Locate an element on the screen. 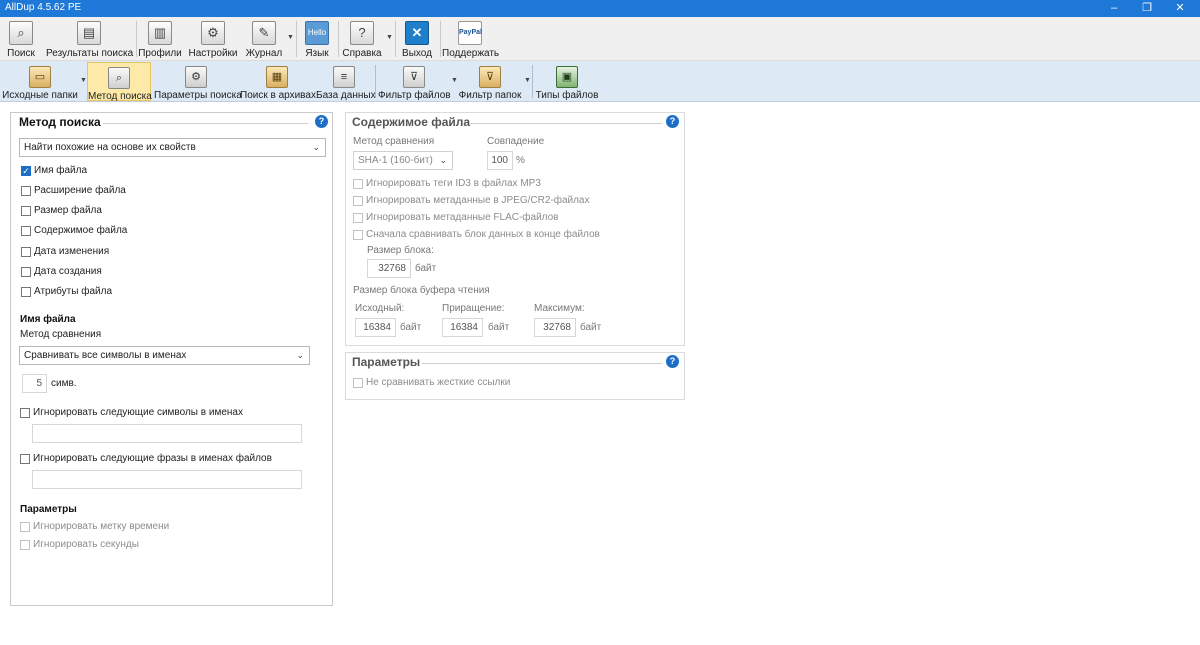 This screenshot has height=645, width=1200. toolbar-log-button: ✎ Журнал is located at coordinates (264, 39).